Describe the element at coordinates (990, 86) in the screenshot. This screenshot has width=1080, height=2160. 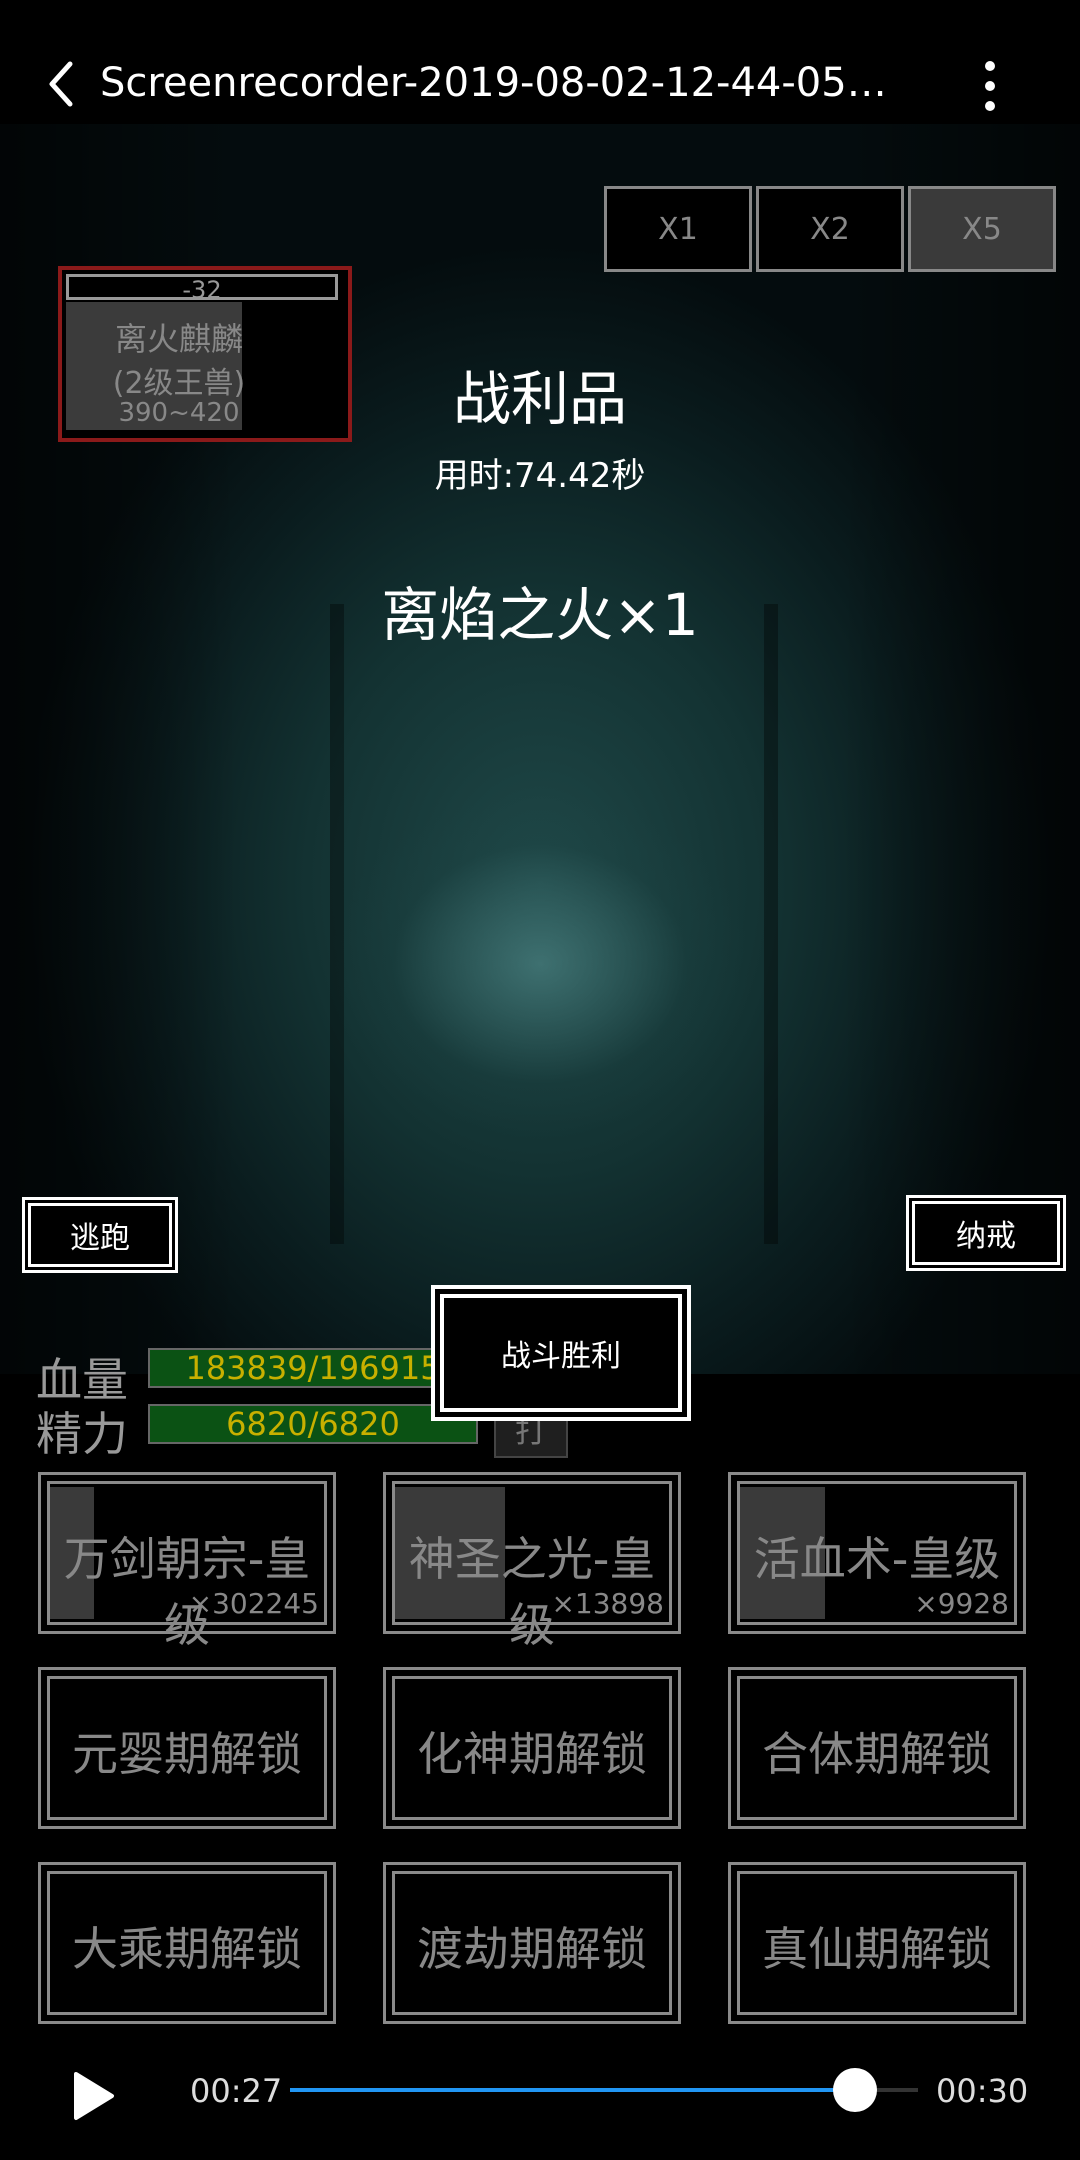
I see `more-options-icon` at that location.